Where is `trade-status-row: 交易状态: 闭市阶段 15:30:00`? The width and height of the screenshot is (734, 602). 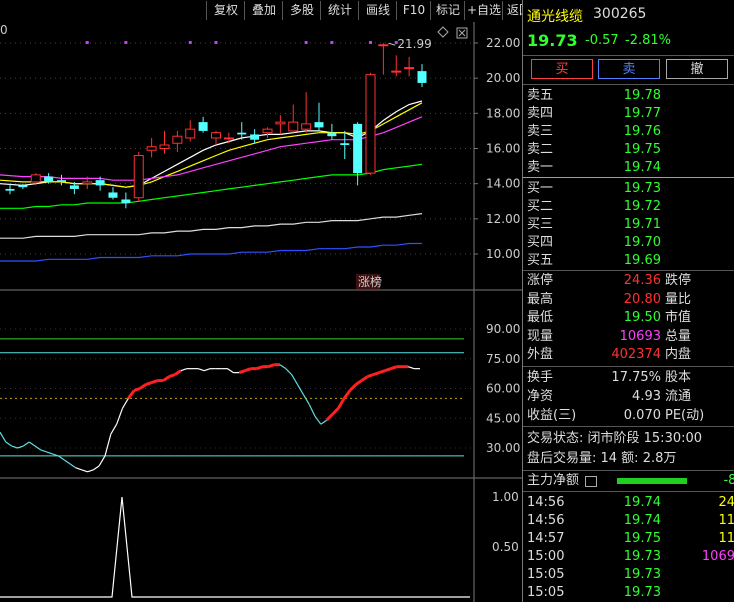
trade-status-row: 交易状态: 闭市阶段 15:30:00 is located at coordinates (628, 439).